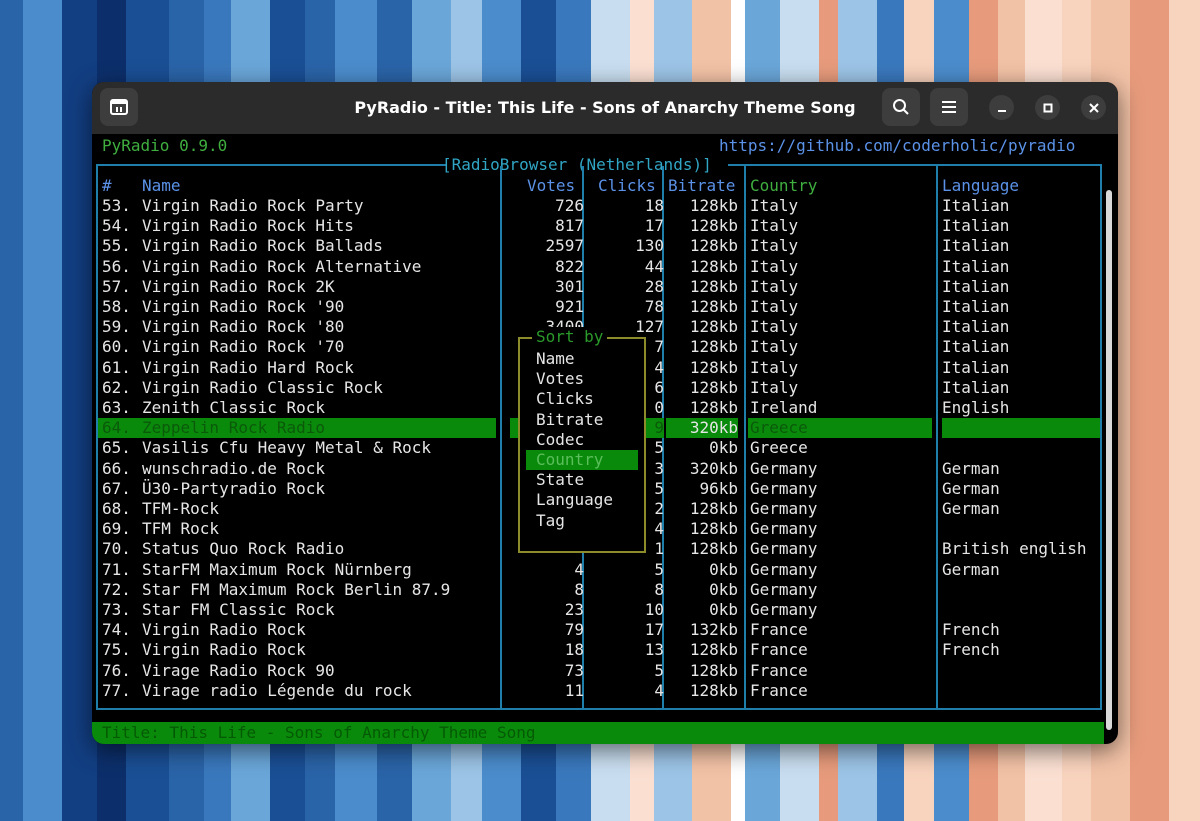 The image size is (1200, 821). I want to click on station-bitrate: 320kb, so click(713, 428).